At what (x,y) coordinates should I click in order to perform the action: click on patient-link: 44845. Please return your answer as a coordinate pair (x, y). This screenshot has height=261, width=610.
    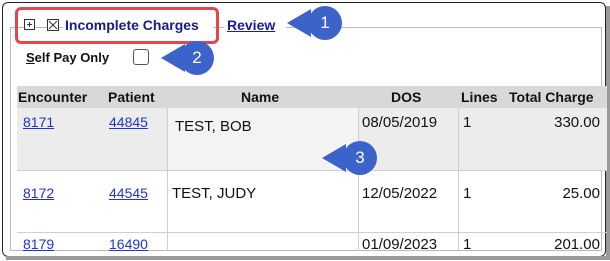
    Looking at the image, I should click on (128, 122).